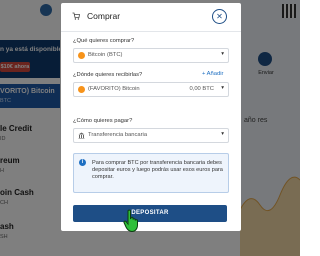 Image resolution: width=320 pixels, height=256 pixels. What do you see at coordinates (118, 135) in the screenshot?
I see `payment-method-value: Transferencia bancaria` at bounding box center [118, 135].